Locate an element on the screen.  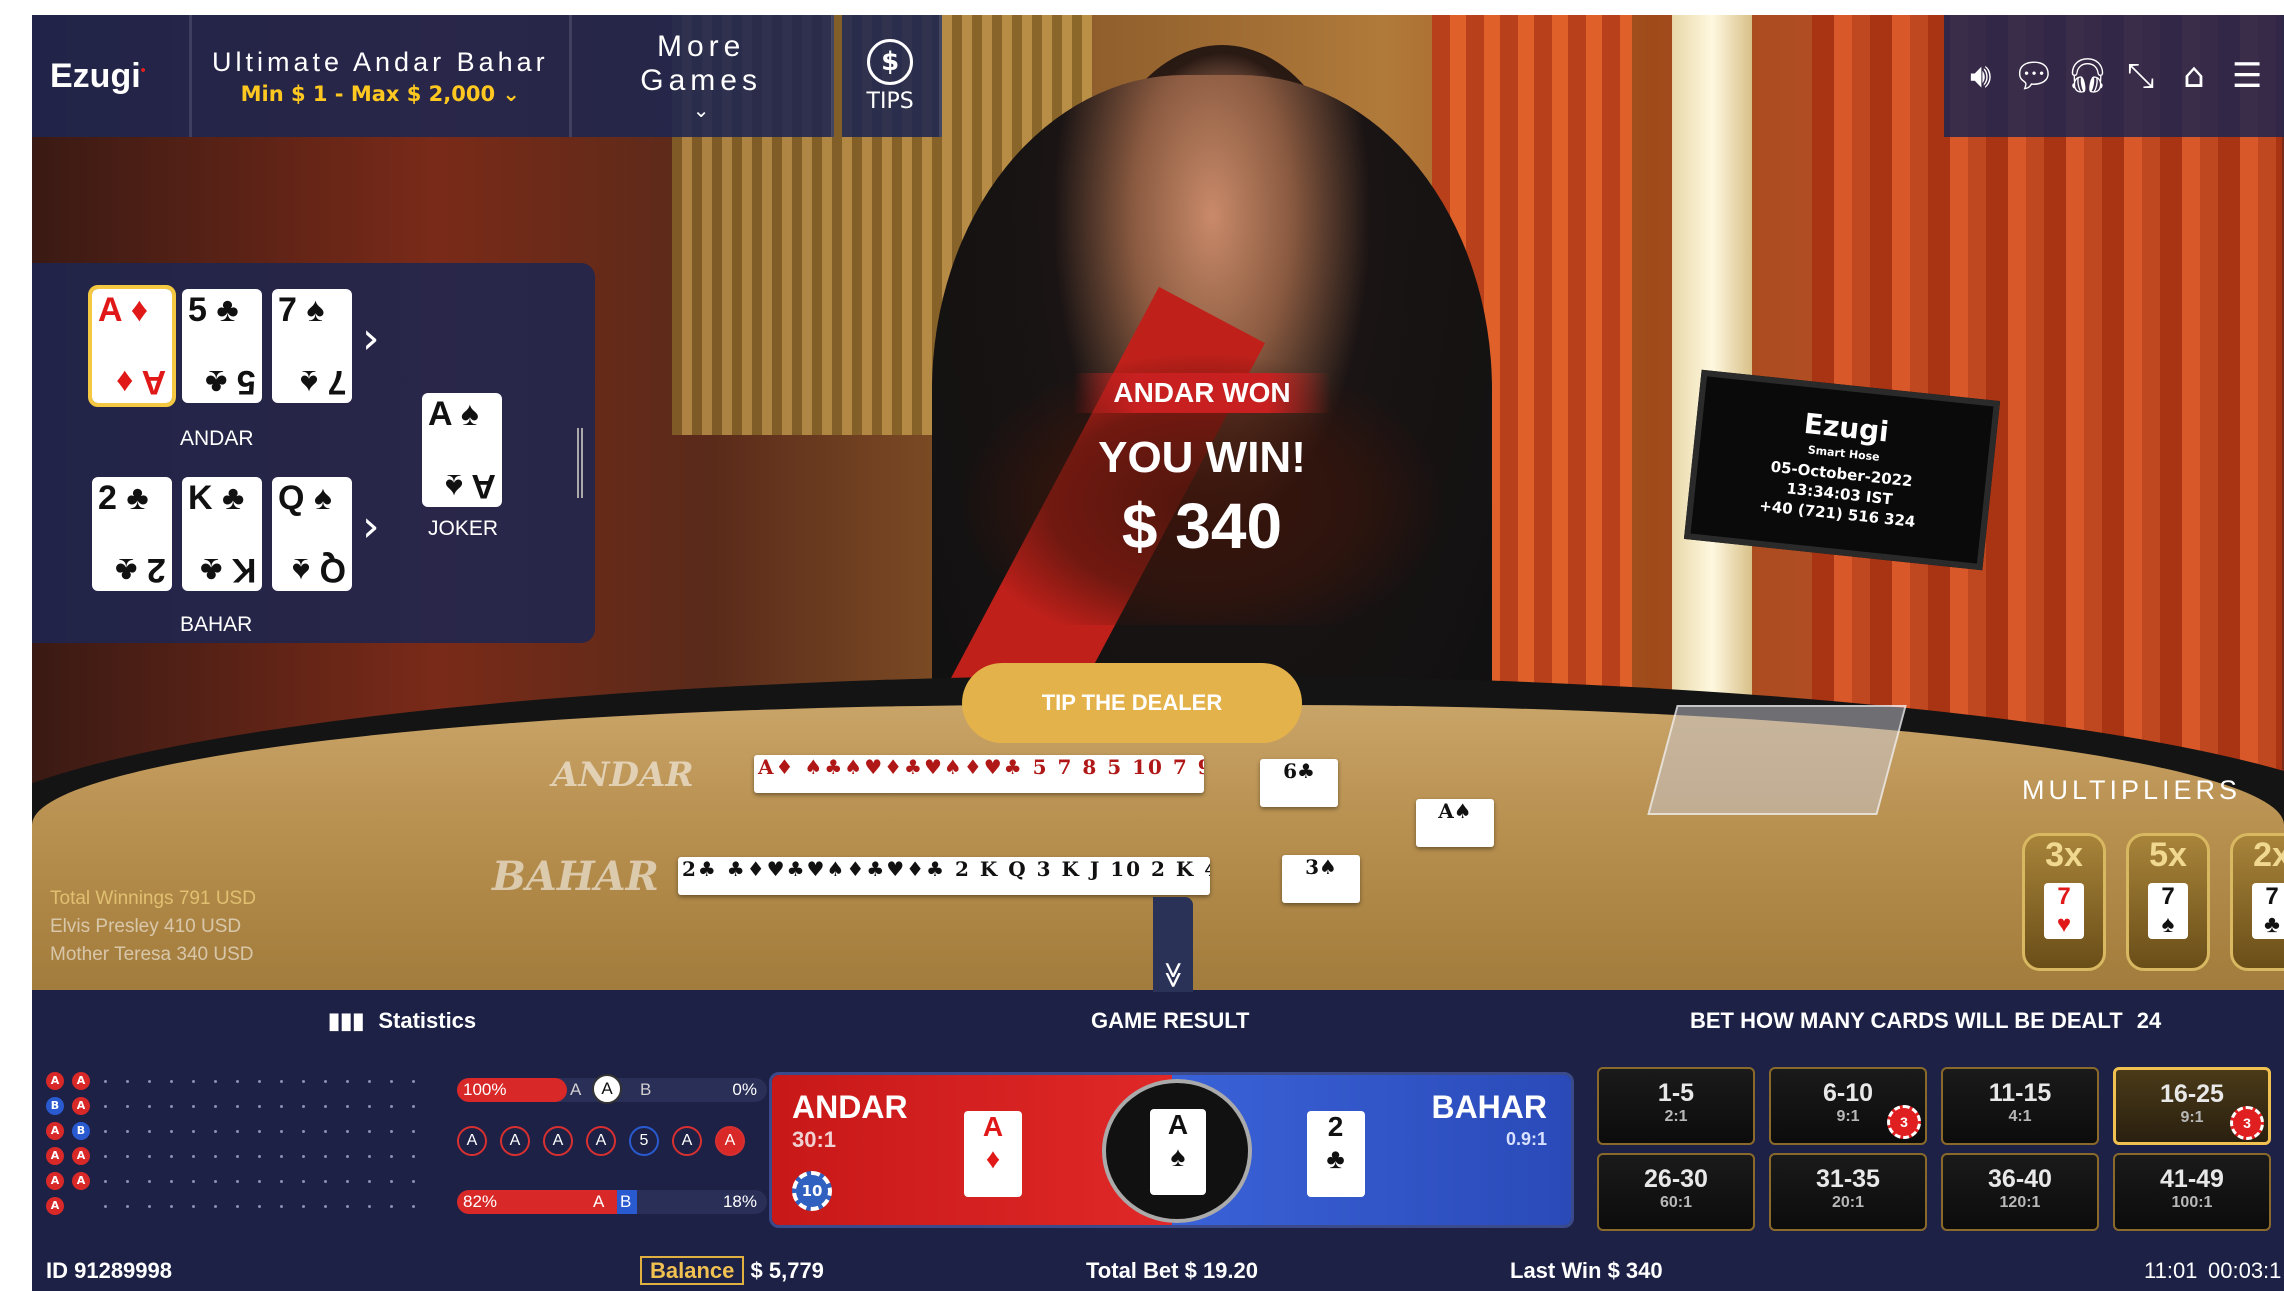
side-bet-range: 1-5 is located at coordinates (1676, 1093).